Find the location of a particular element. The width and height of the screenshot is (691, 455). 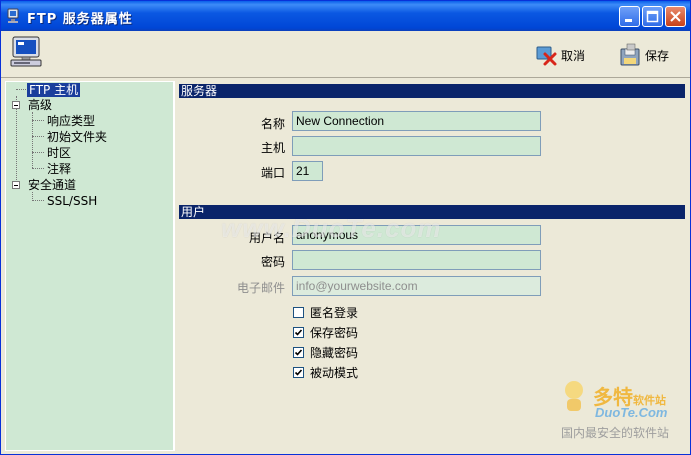

maximize-icon is located at coordinates (652, 16).